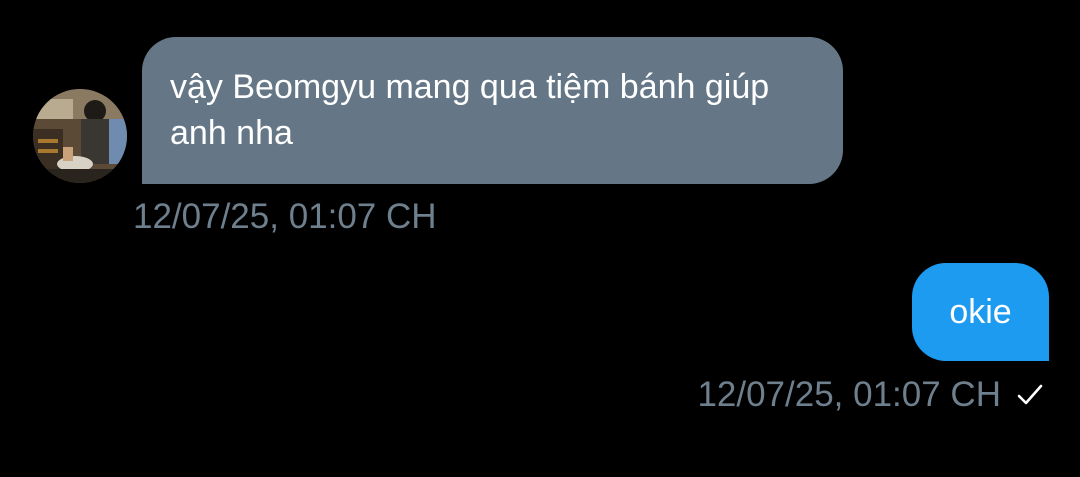 The height and width of the screenshot is (477, 1080). What do you see at coordinates (285, 216) in the screenshot?
I see `incoming-message-timestamp: 12/07/25, 01:07 CH` at bounding box center [285, 216].